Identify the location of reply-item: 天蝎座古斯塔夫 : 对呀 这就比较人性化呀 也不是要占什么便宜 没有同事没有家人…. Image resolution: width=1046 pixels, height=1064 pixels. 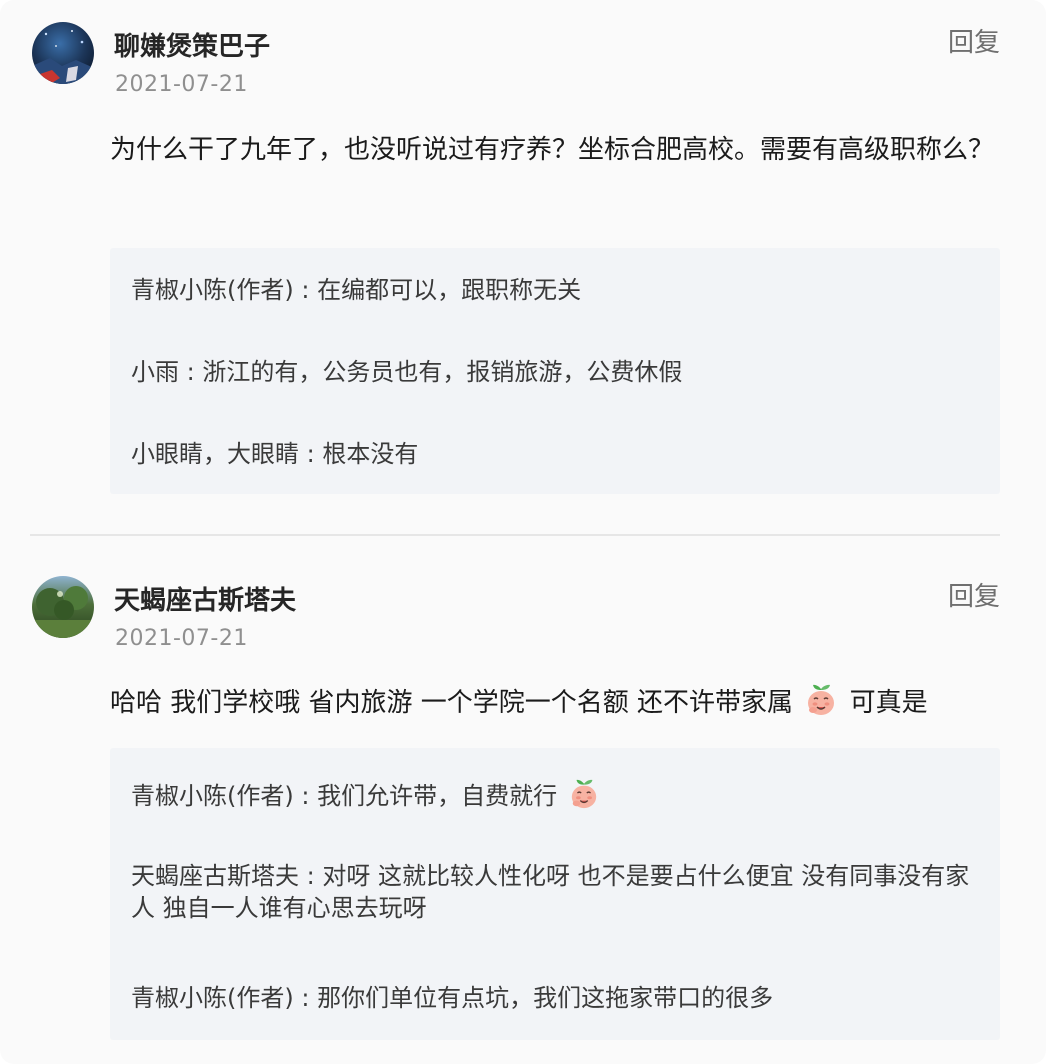
(557, 892).